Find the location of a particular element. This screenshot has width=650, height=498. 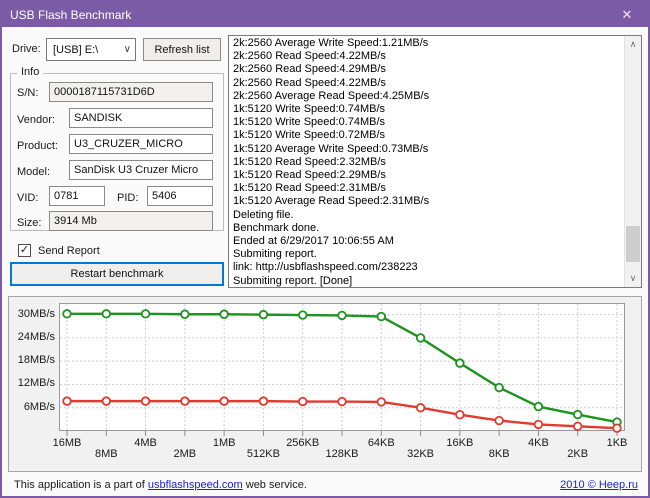

vendor-label: Vendor: is located at coordinates (36, 120).